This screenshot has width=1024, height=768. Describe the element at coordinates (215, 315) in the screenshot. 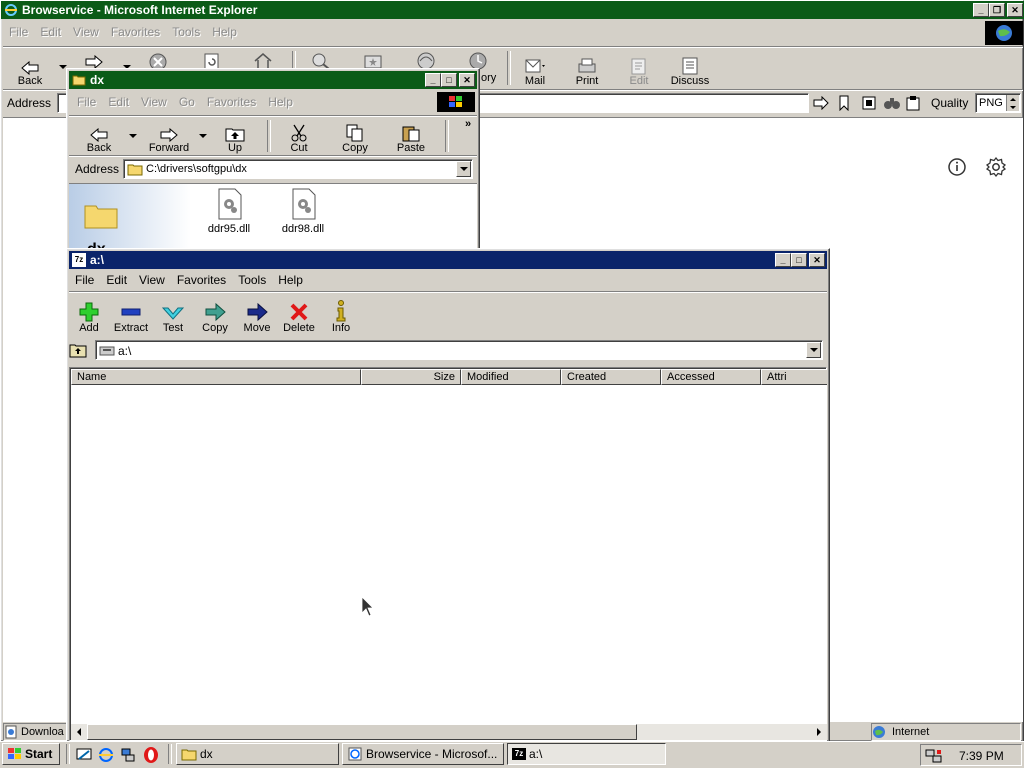

I see `copy-button: Copy` at that location.